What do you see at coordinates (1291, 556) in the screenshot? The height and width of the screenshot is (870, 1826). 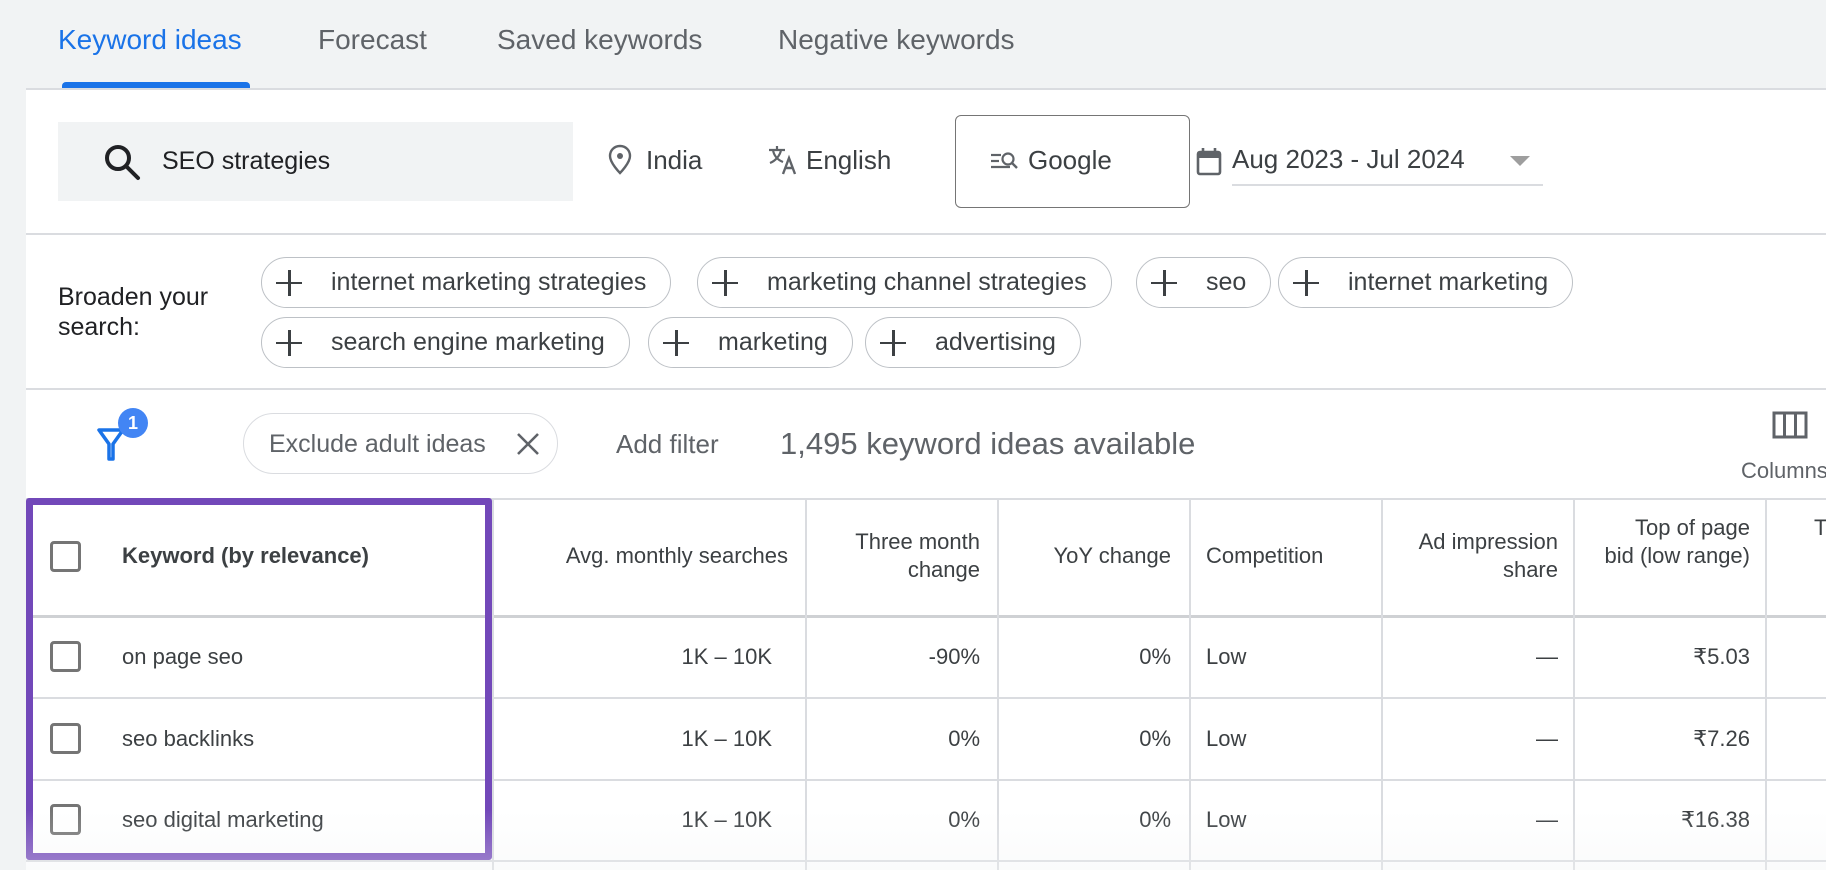 I see `header-competition: Competition` at bounding box center [1291, 556].